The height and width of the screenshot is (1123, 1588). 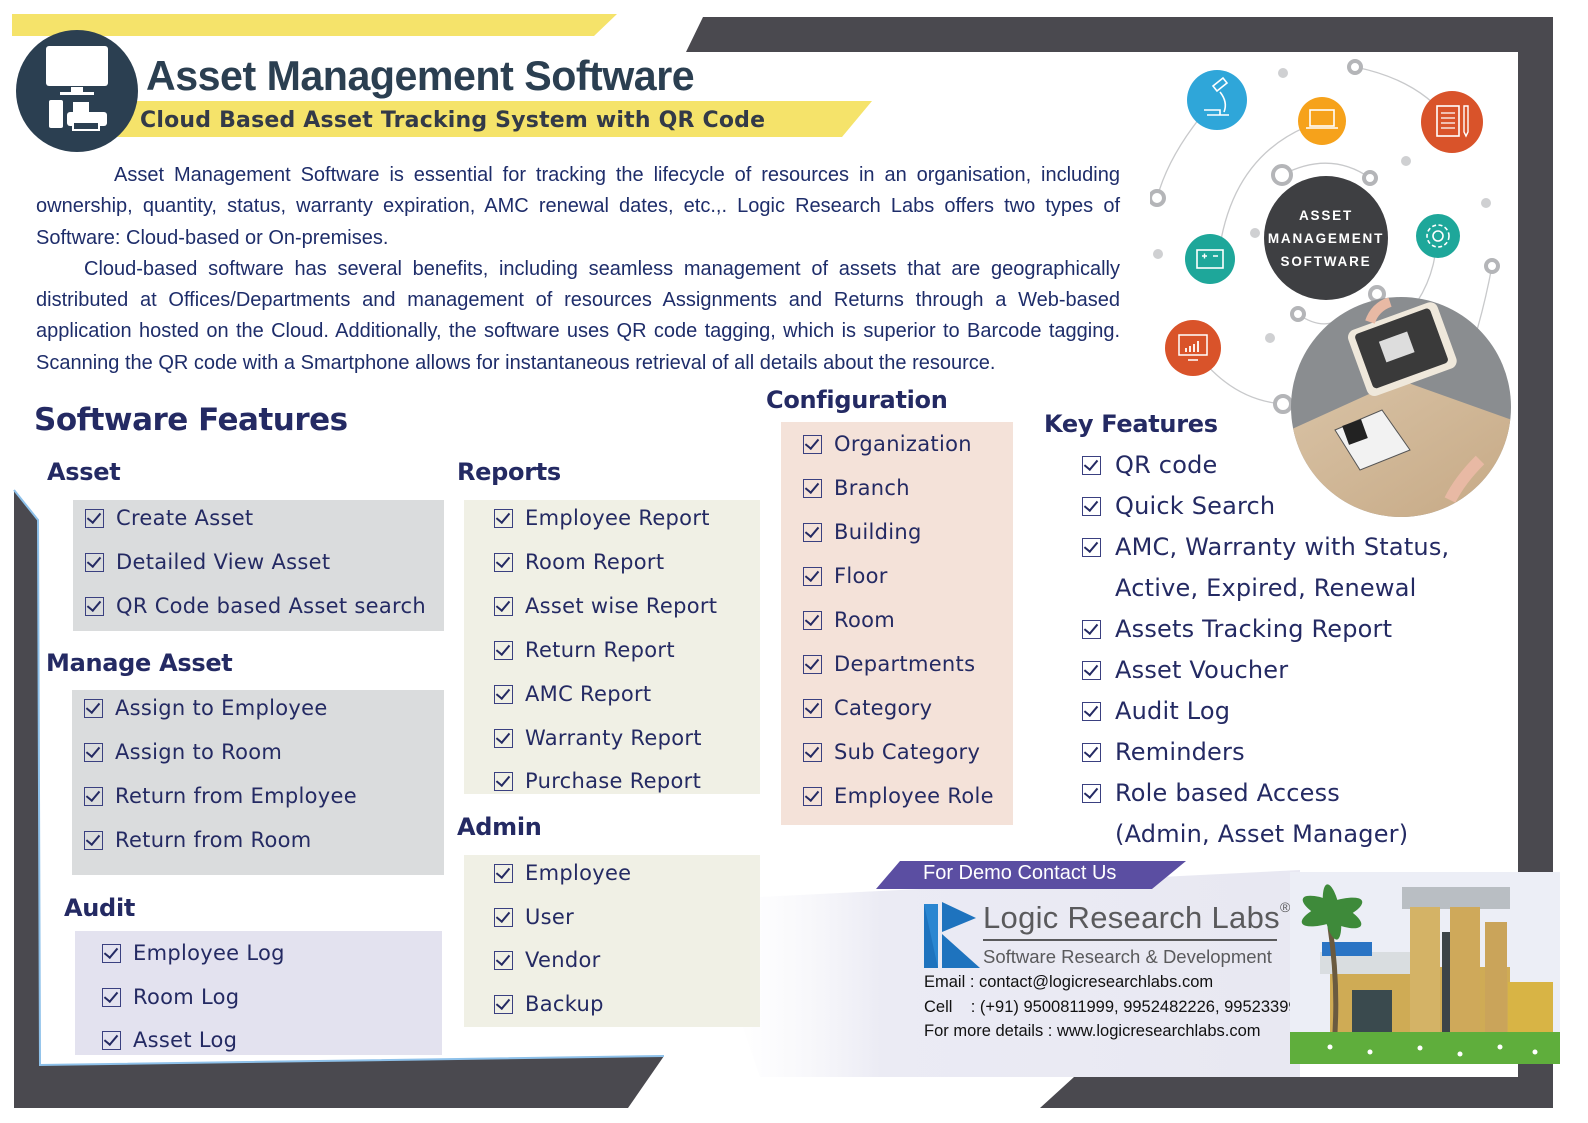 What do you see at coordinates (1180, 752) in the screenshot?
I see `key-feature-label: Reminders` at bounding box center [1180, 752].